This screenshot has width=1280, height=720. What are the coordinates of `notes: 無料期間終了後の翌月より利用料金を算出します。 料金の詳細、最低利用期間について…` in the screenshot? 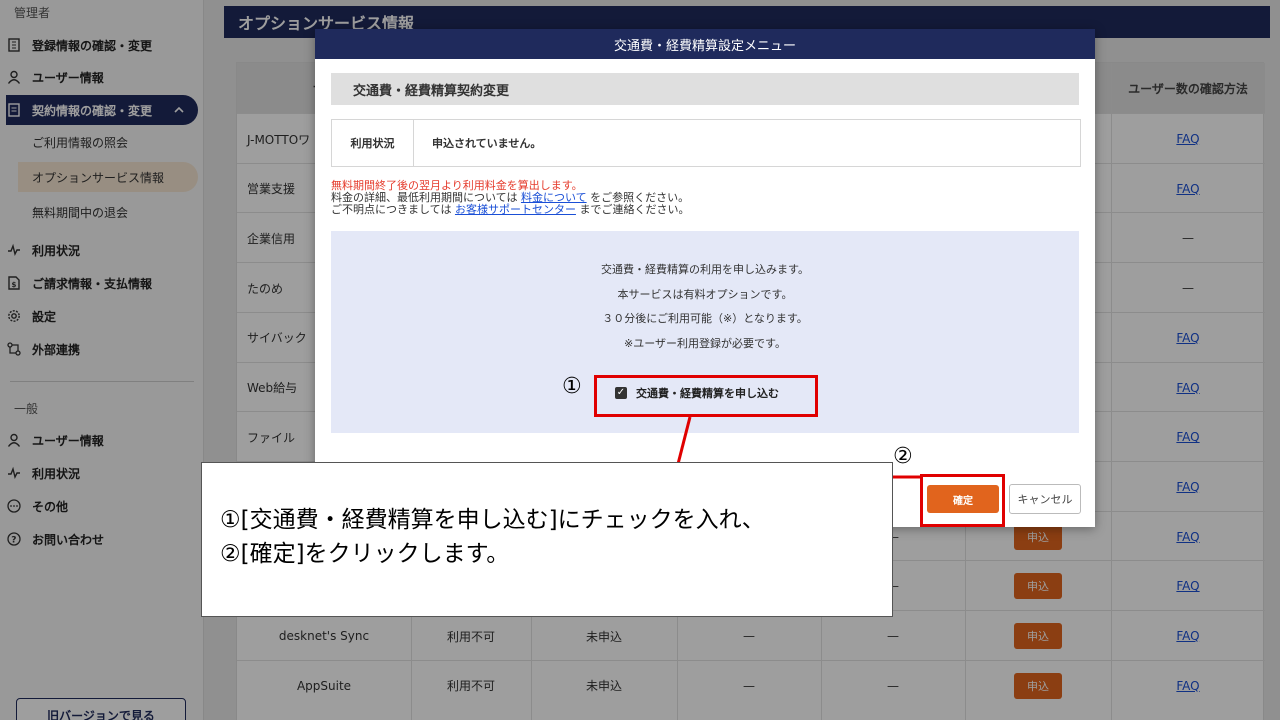 It's located at (706, 198).